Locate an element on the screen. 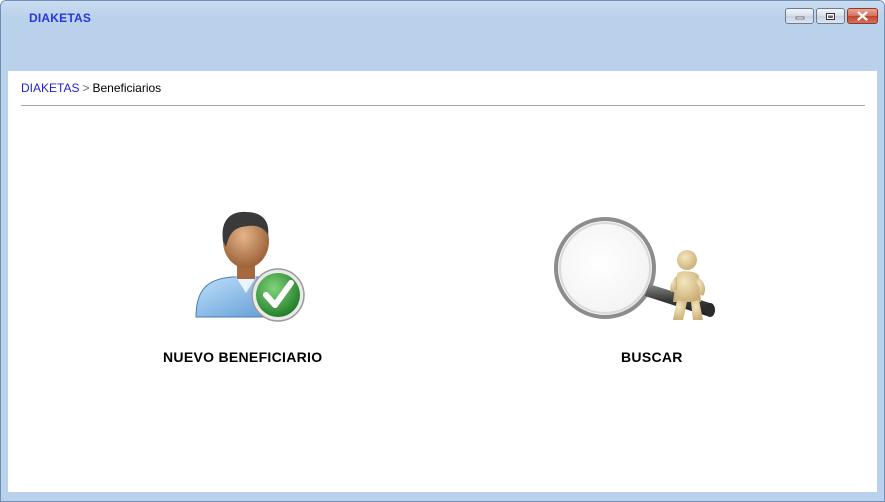  window-title: DIAKETAS is located at coordinates (60, 18).